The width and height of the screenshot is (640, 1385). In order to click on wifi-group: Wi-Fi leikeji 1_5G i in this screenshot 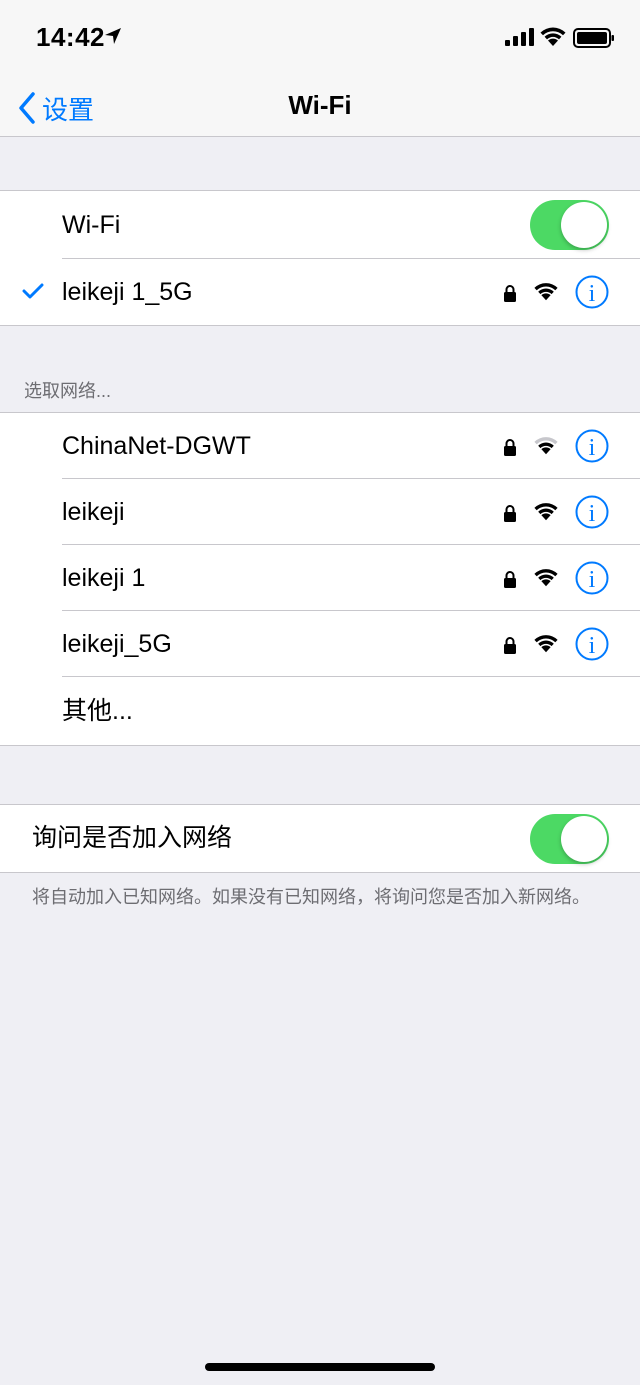, I will do `click(320, 258)`.